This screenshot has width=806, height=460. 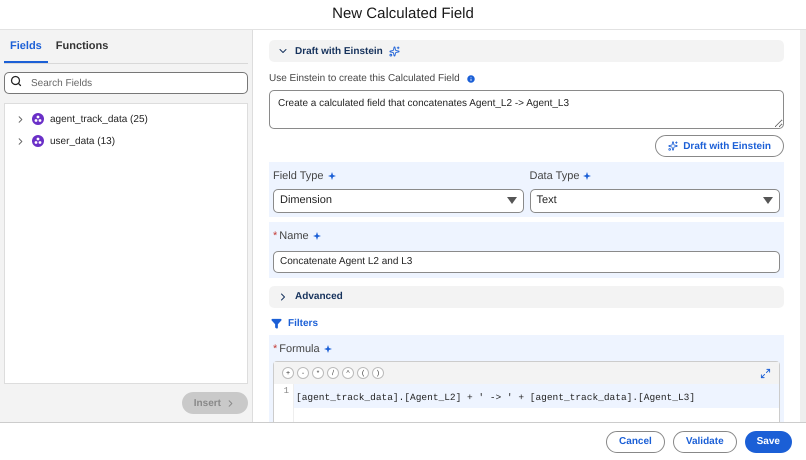 I want to click on prompt-label: Use Einstein to create this Calculated Field, so click(x=364, y=79).